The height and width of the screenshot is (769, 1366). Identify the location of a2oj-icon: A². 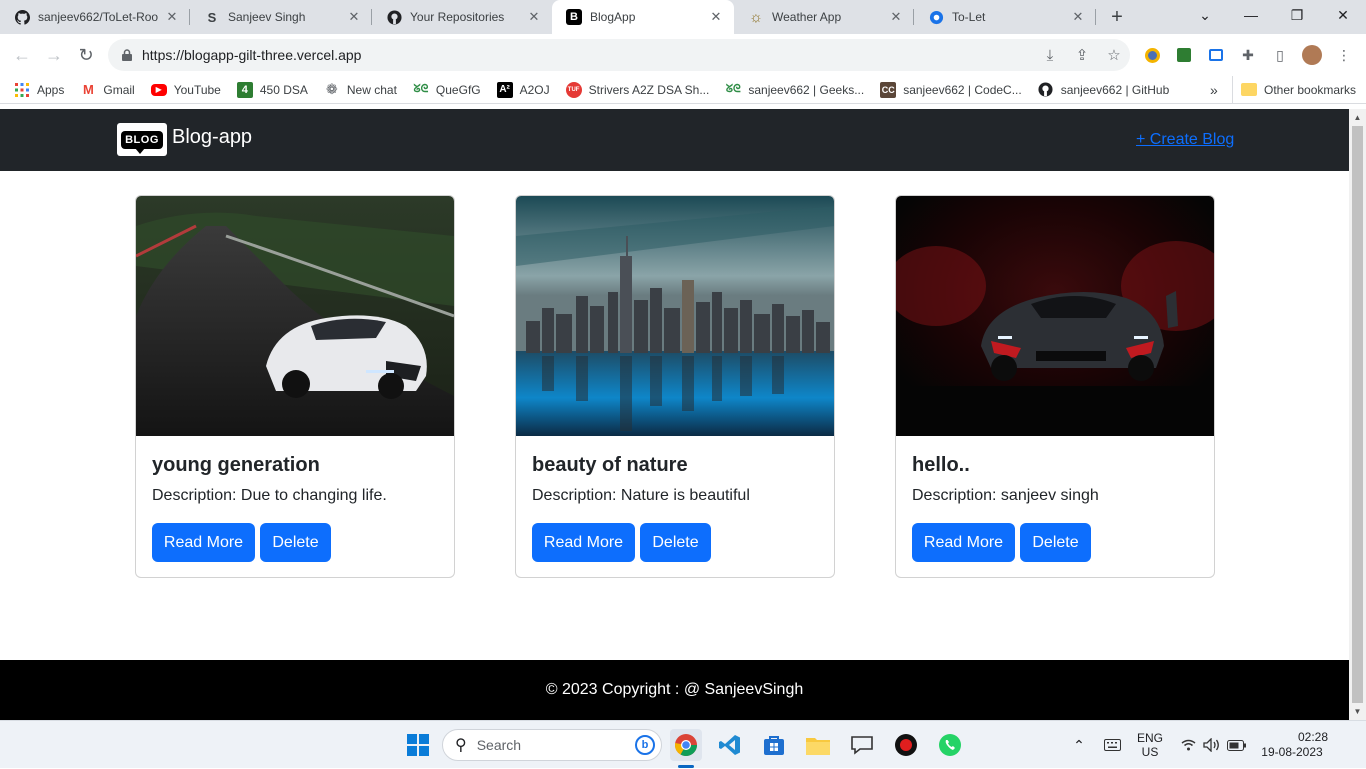
(504, 89).